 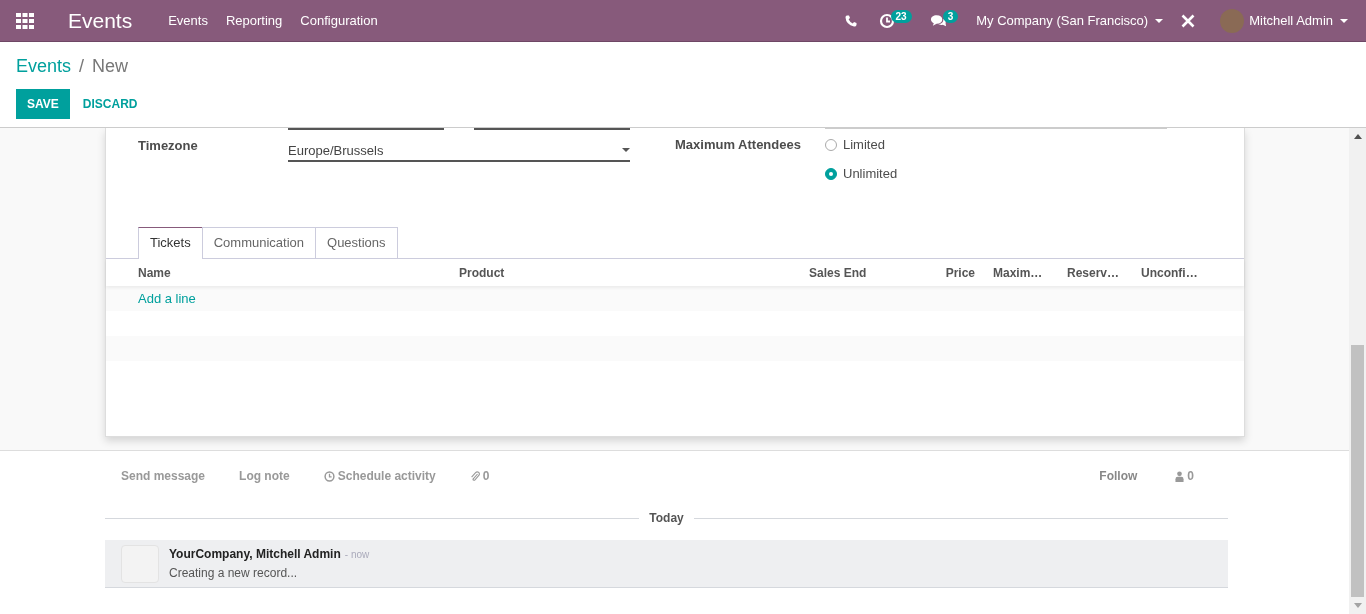 I want to click on message-time: - now, so click(x=357, y=554).